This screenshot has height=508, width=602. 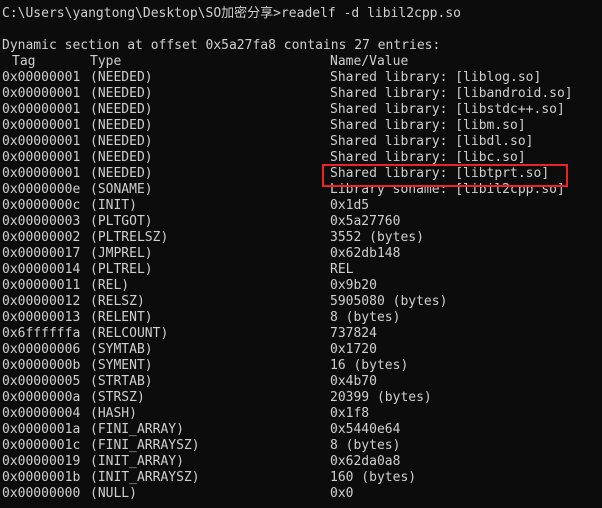 I want to click on cell-value: Shared library: [libc.so], so click(x=428, y=157).